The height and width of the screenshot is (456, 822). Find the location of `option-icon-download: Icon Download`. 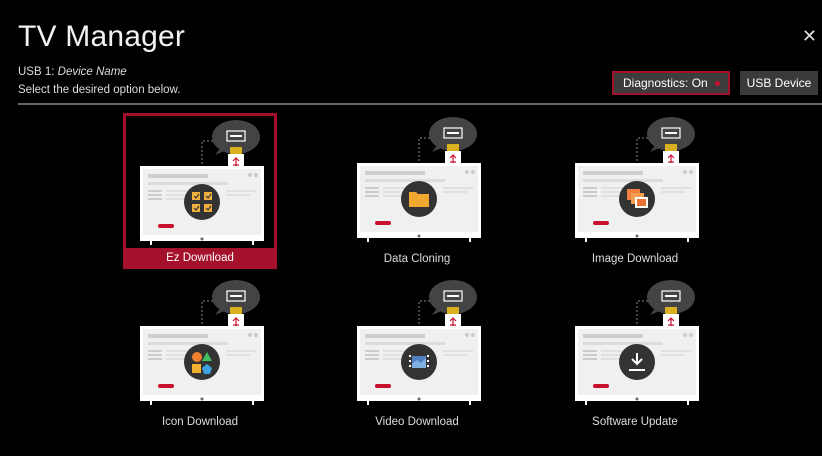

option-icon-download: Icon Download is located at coordinates (200, 354).